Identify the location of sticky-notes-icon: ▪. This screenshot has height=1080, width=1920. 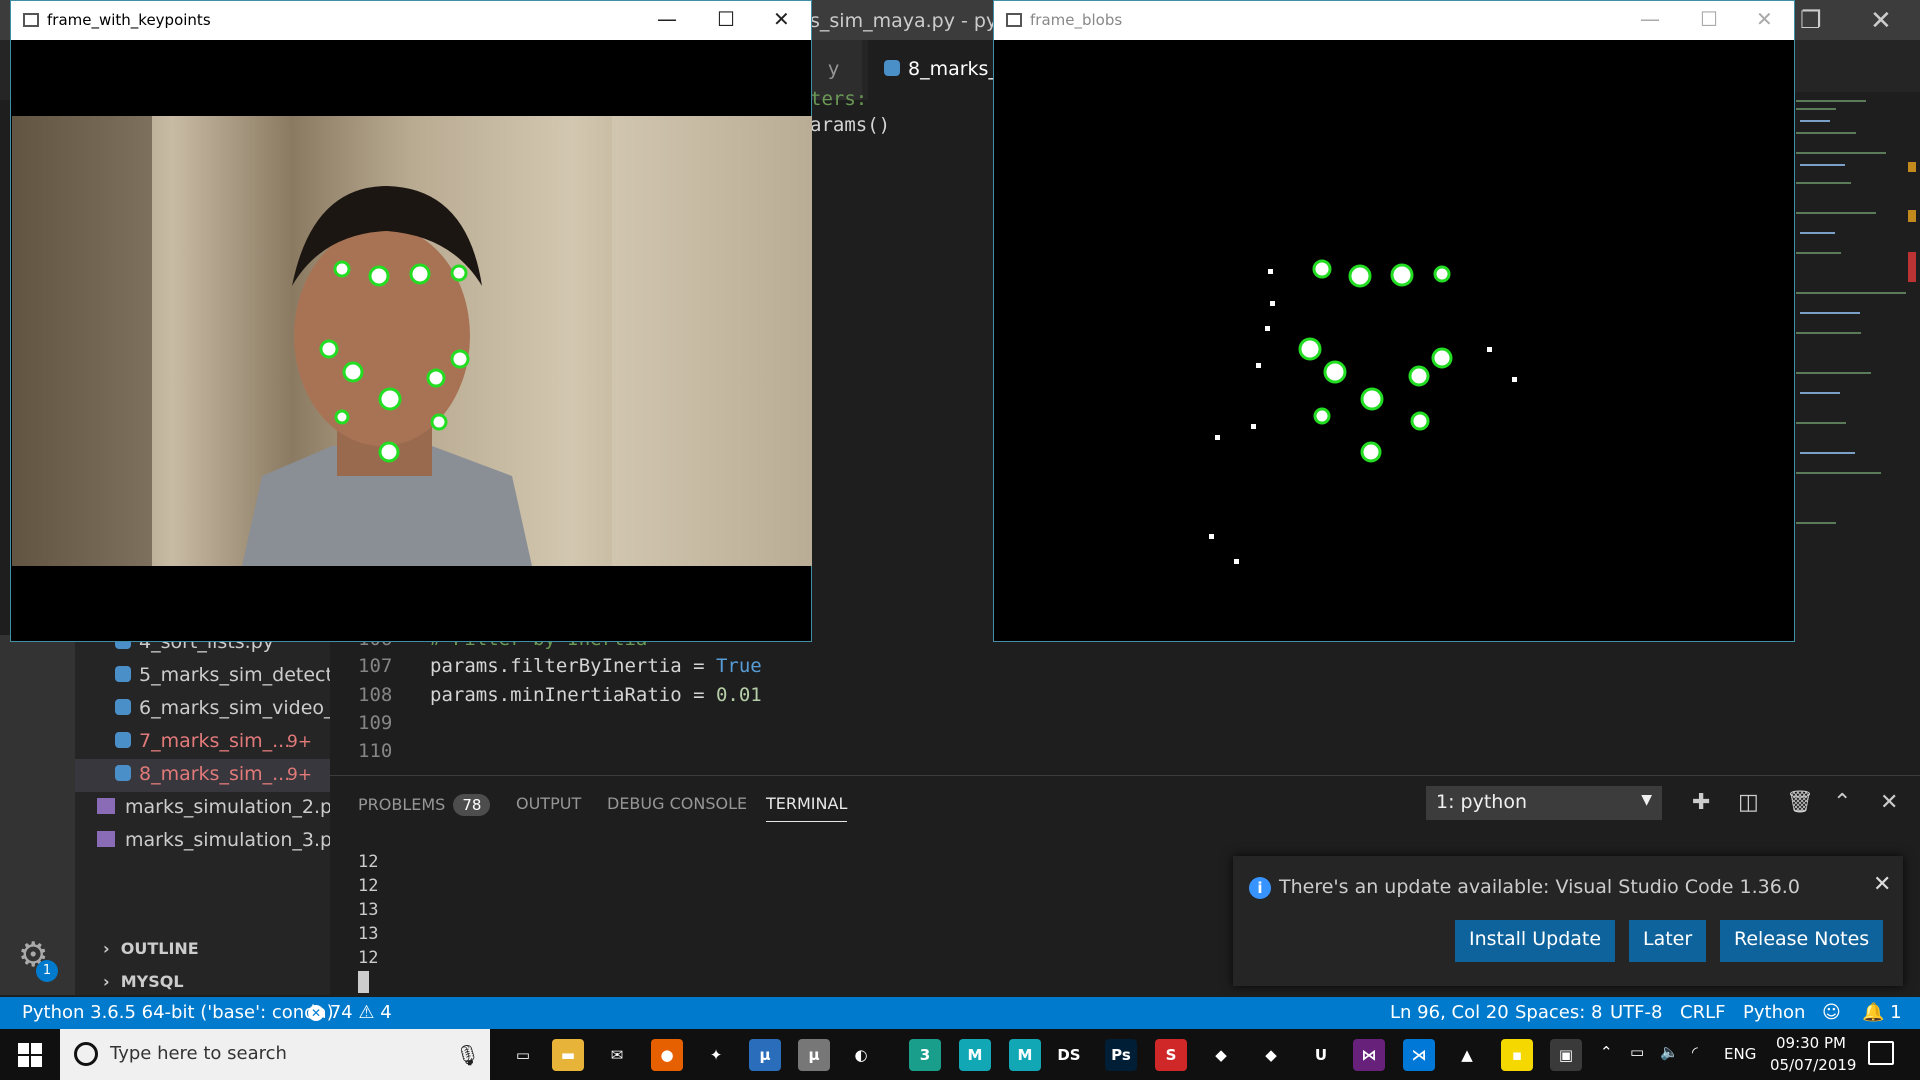
(1517, 1055).